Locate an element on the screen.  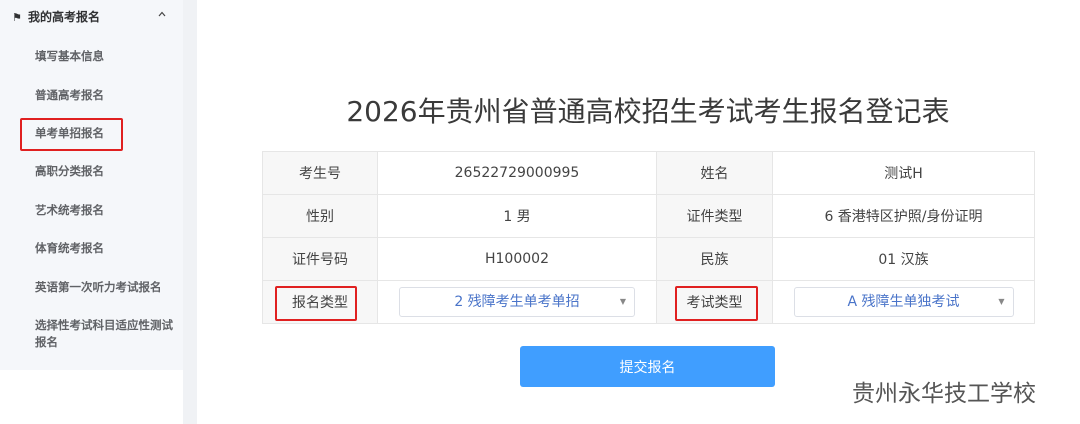
registration-type-value: 2 残障考生单考单招 is located at coordinates (517, 302).